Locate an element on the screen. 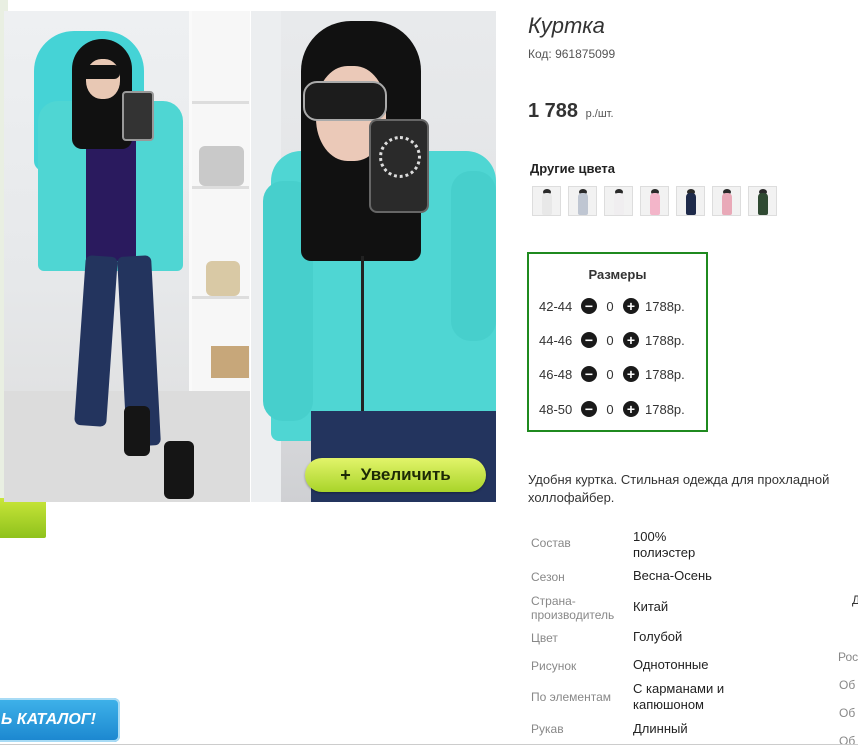 This screenshot has height=749, width=858. spec-value: Длинный is located at coordinates (660, 728).